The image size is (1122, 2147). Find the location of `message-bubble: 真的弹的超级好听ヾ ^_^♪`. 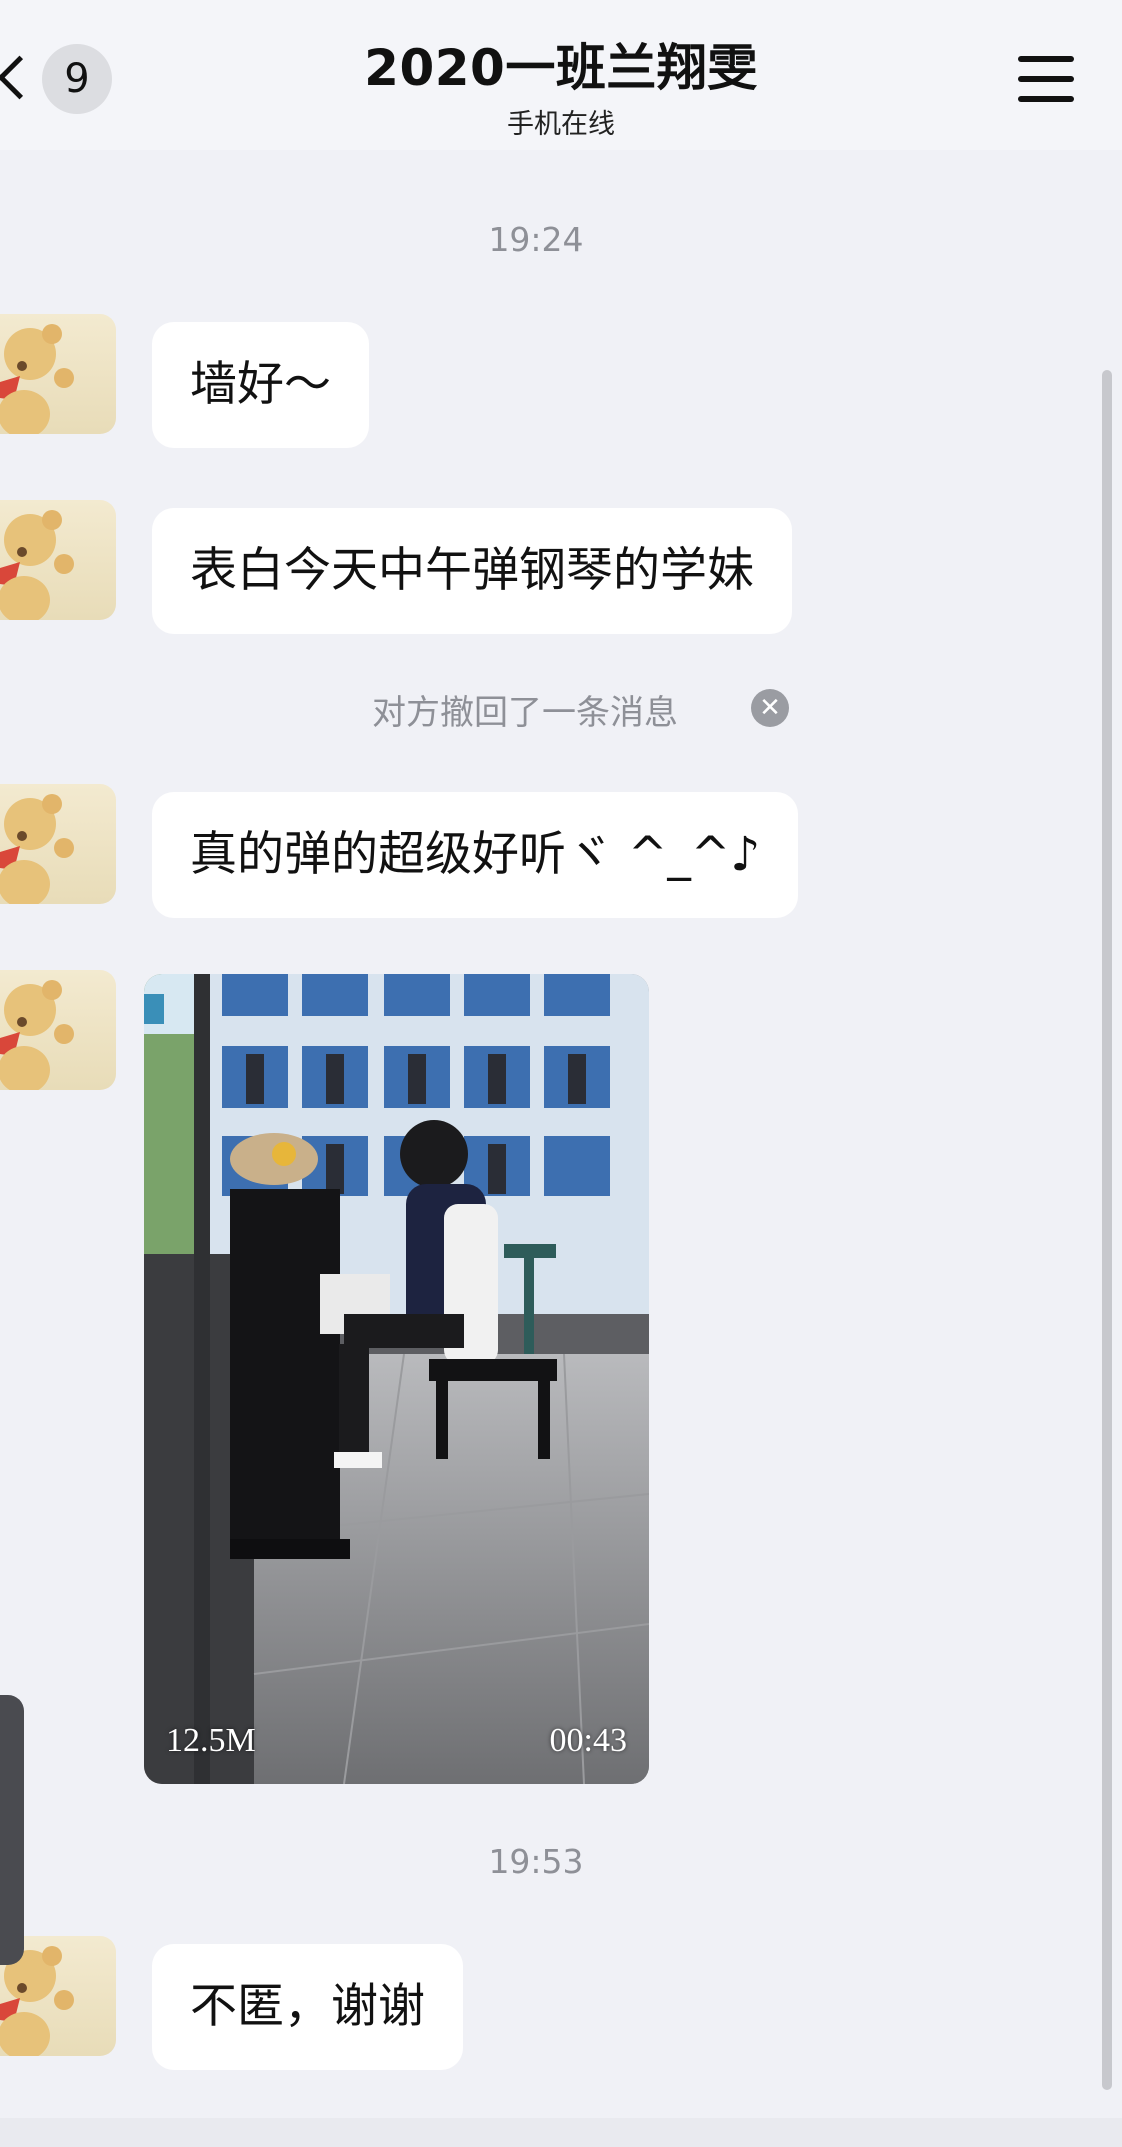

message-bubble: 真的弹的超级好听ヾ ^_^♪ is located at coordinates (475, 855).